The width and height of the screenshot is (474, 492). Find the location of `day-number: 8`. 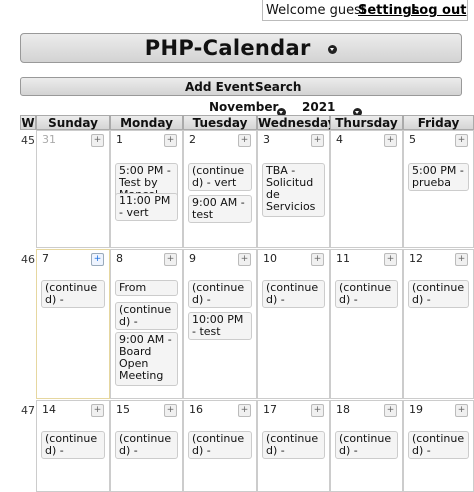

day-number: 8 is located at coordinates (119, 258).